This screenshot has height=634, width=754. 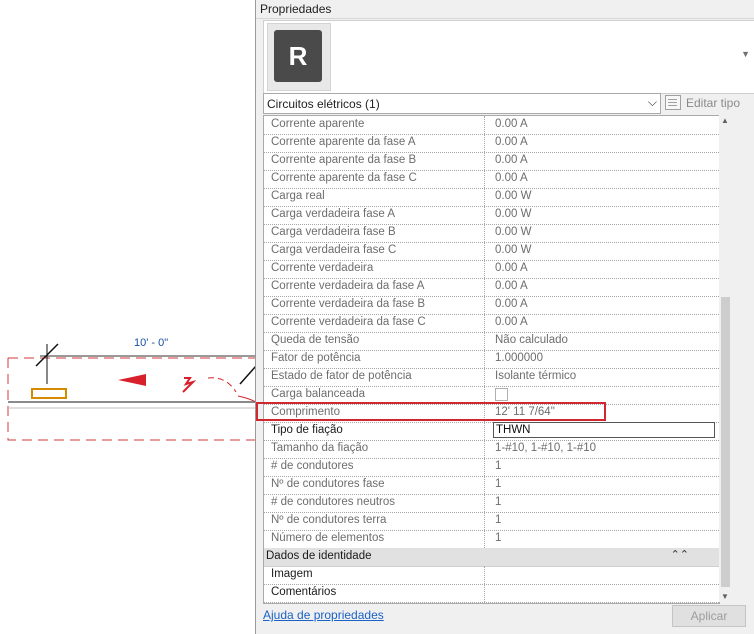 I want to click on section-header-identity: Dados de identidade ⌃⌃, so click(x=491, y=557).